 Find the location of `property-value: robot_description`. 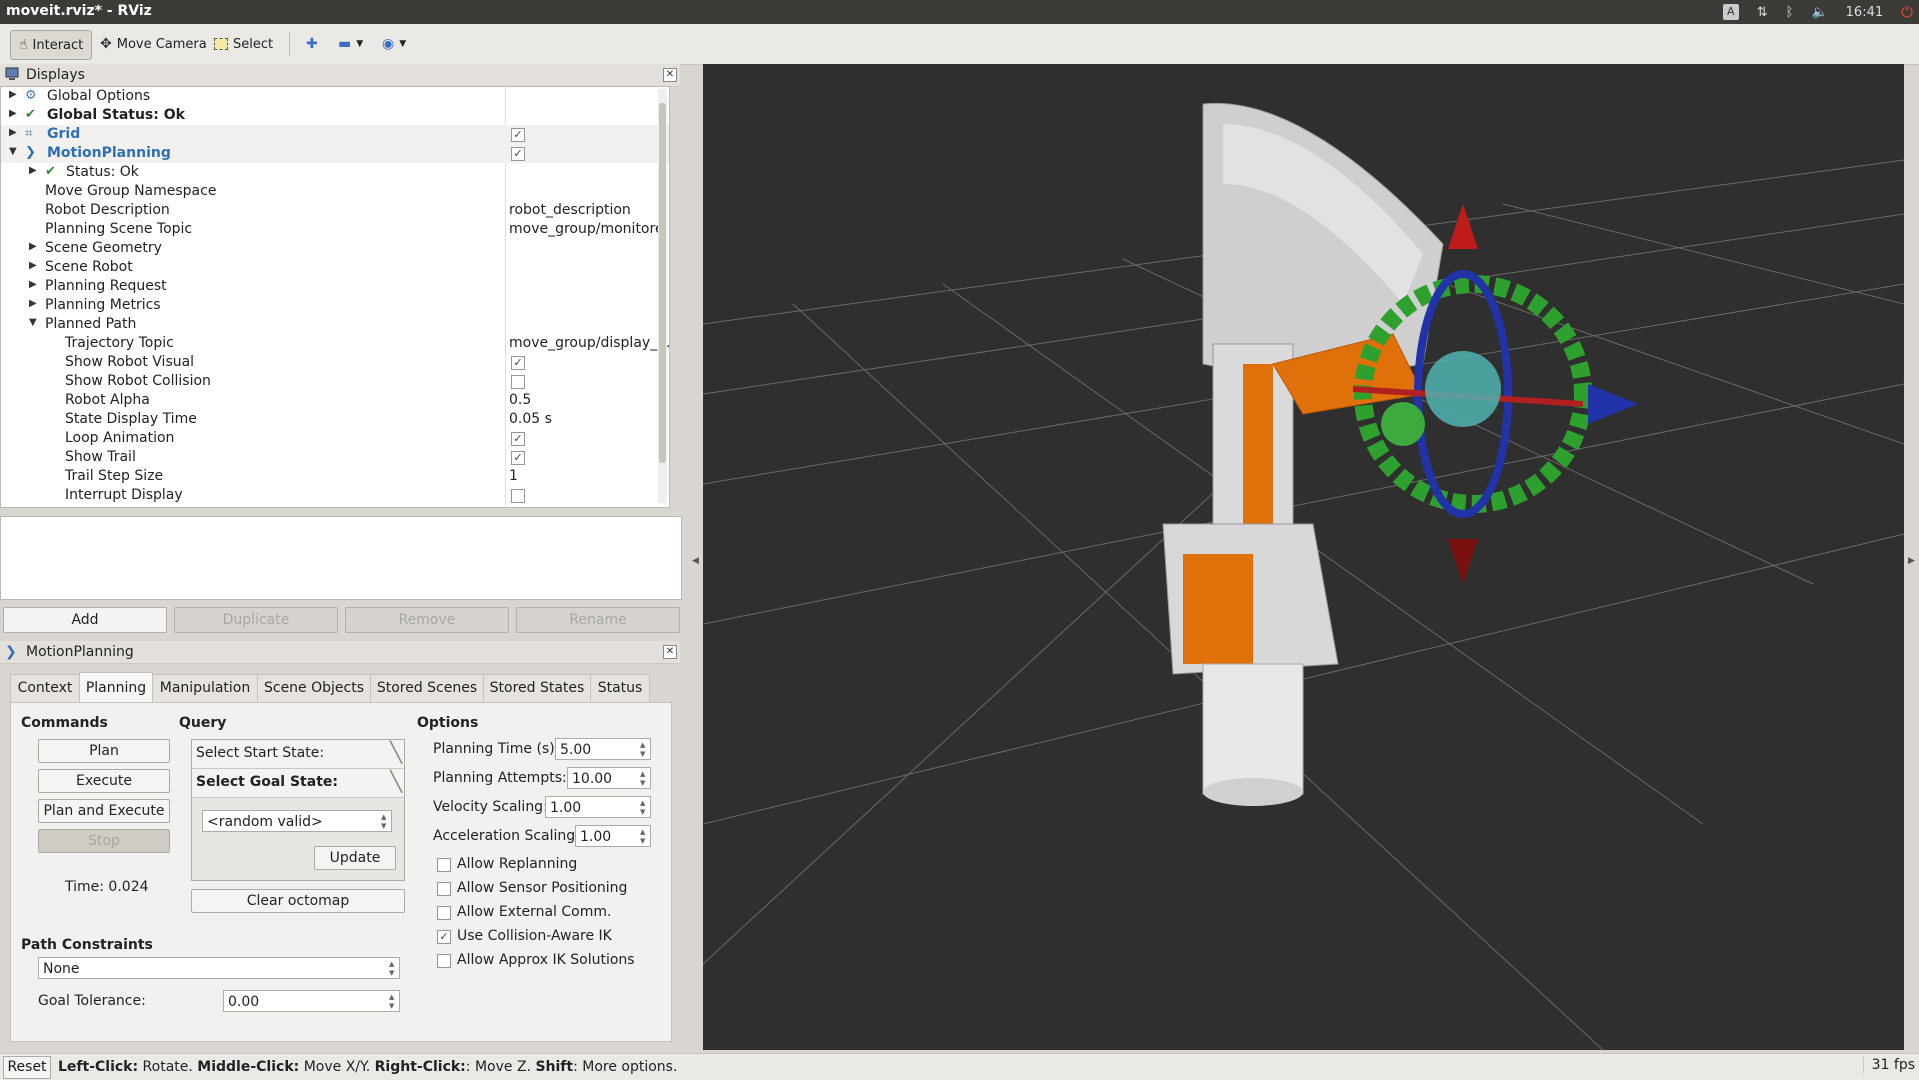

property-value: robot_description is located at coordinates (589, 210).